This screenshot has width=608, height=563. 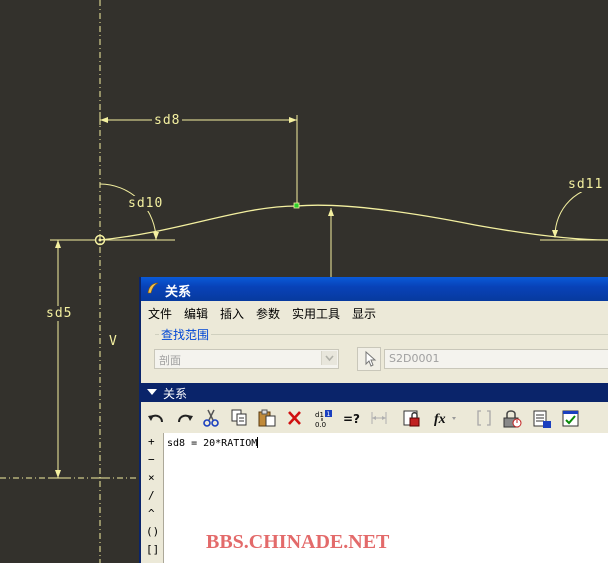 What do you see at coordinates (353, 222) in the screenshot?
I see `spline-curve` at bounding box center [353, 222].